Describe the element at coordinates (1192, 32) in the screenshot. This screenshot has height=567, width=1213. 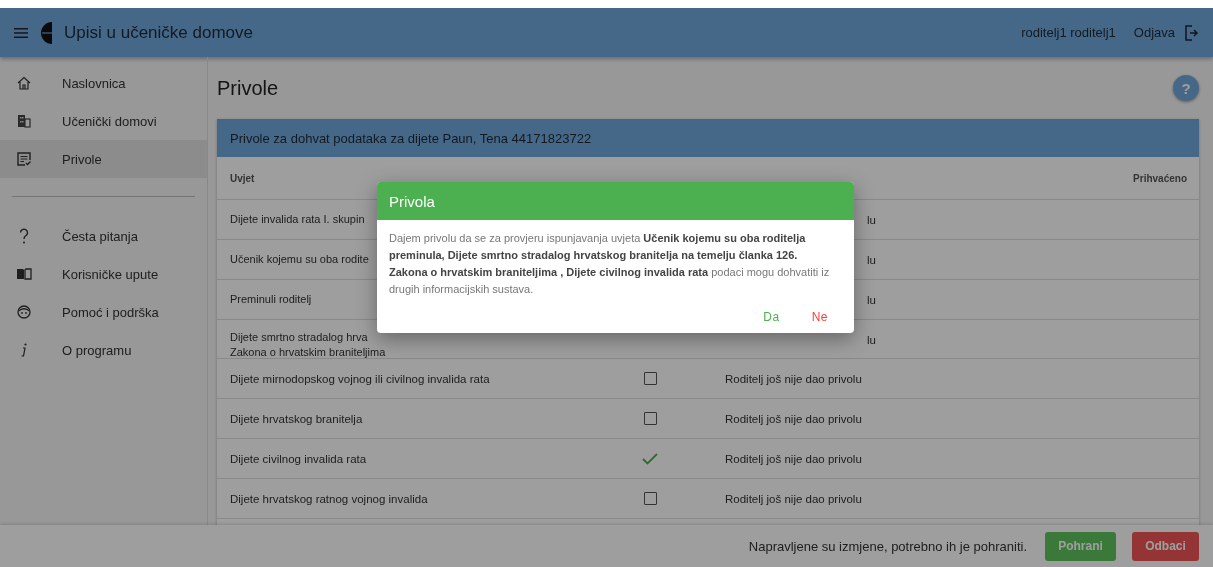
I see `logout-icon` at that location.